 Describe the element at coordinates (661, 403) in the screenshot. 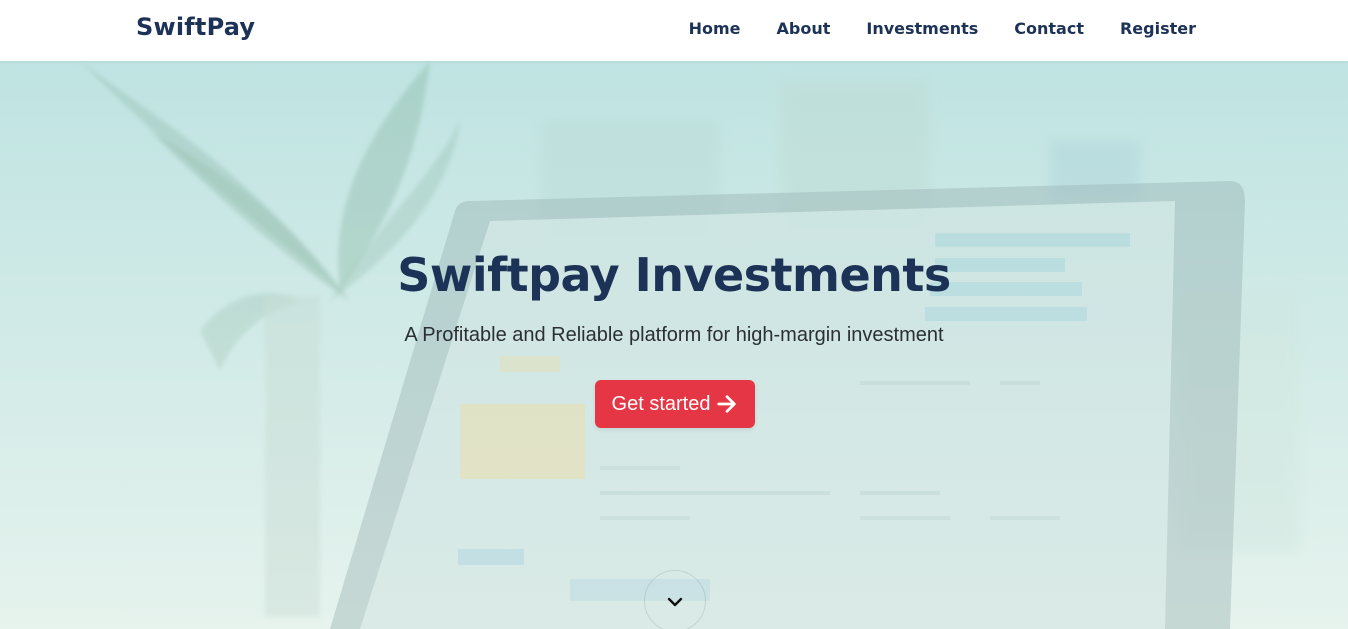

I see `get-started-label: Get started` at that location.